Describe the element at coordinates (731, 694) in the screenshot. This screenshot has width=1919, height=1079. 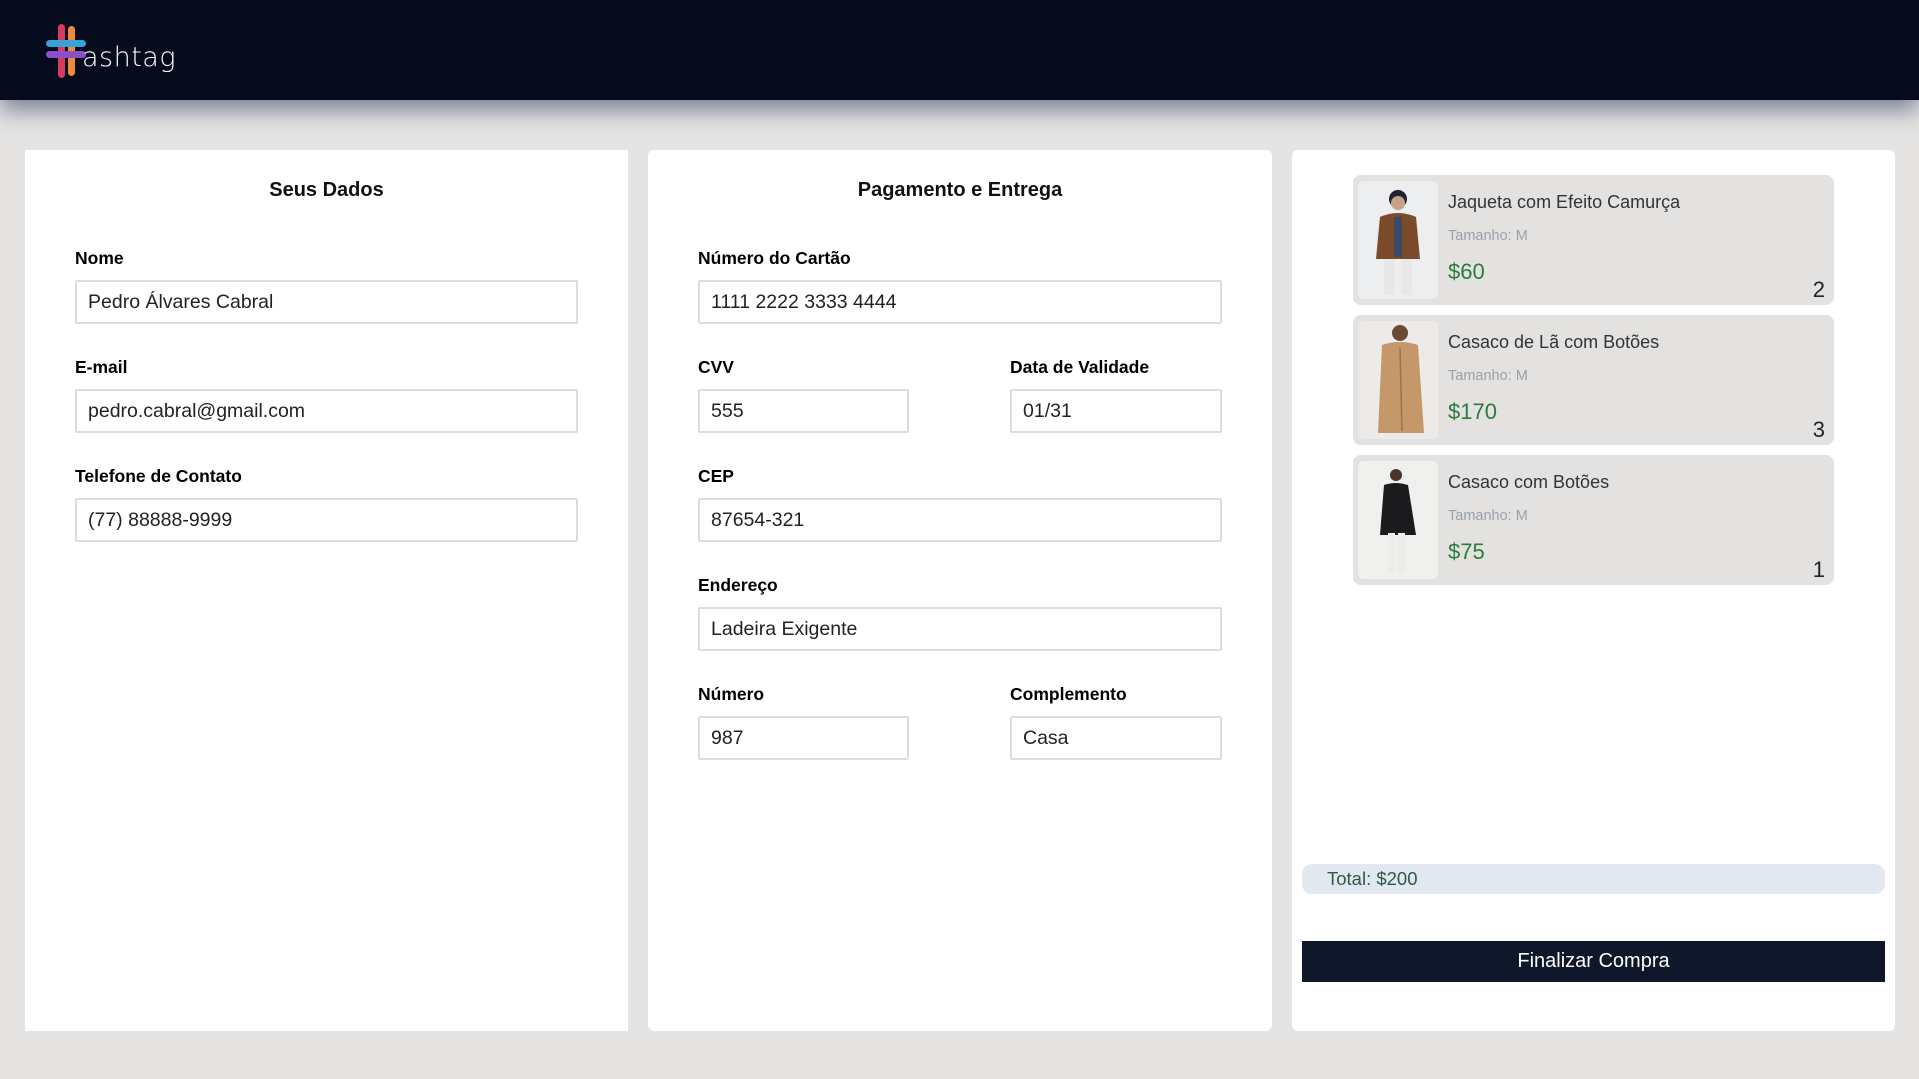
I see `house-number-label: Número` at that location.